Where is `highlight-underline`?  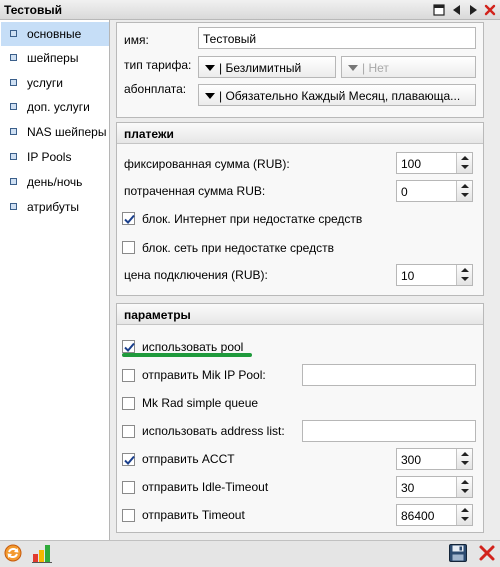
highlight-underline is located at coordinates (187, 355).